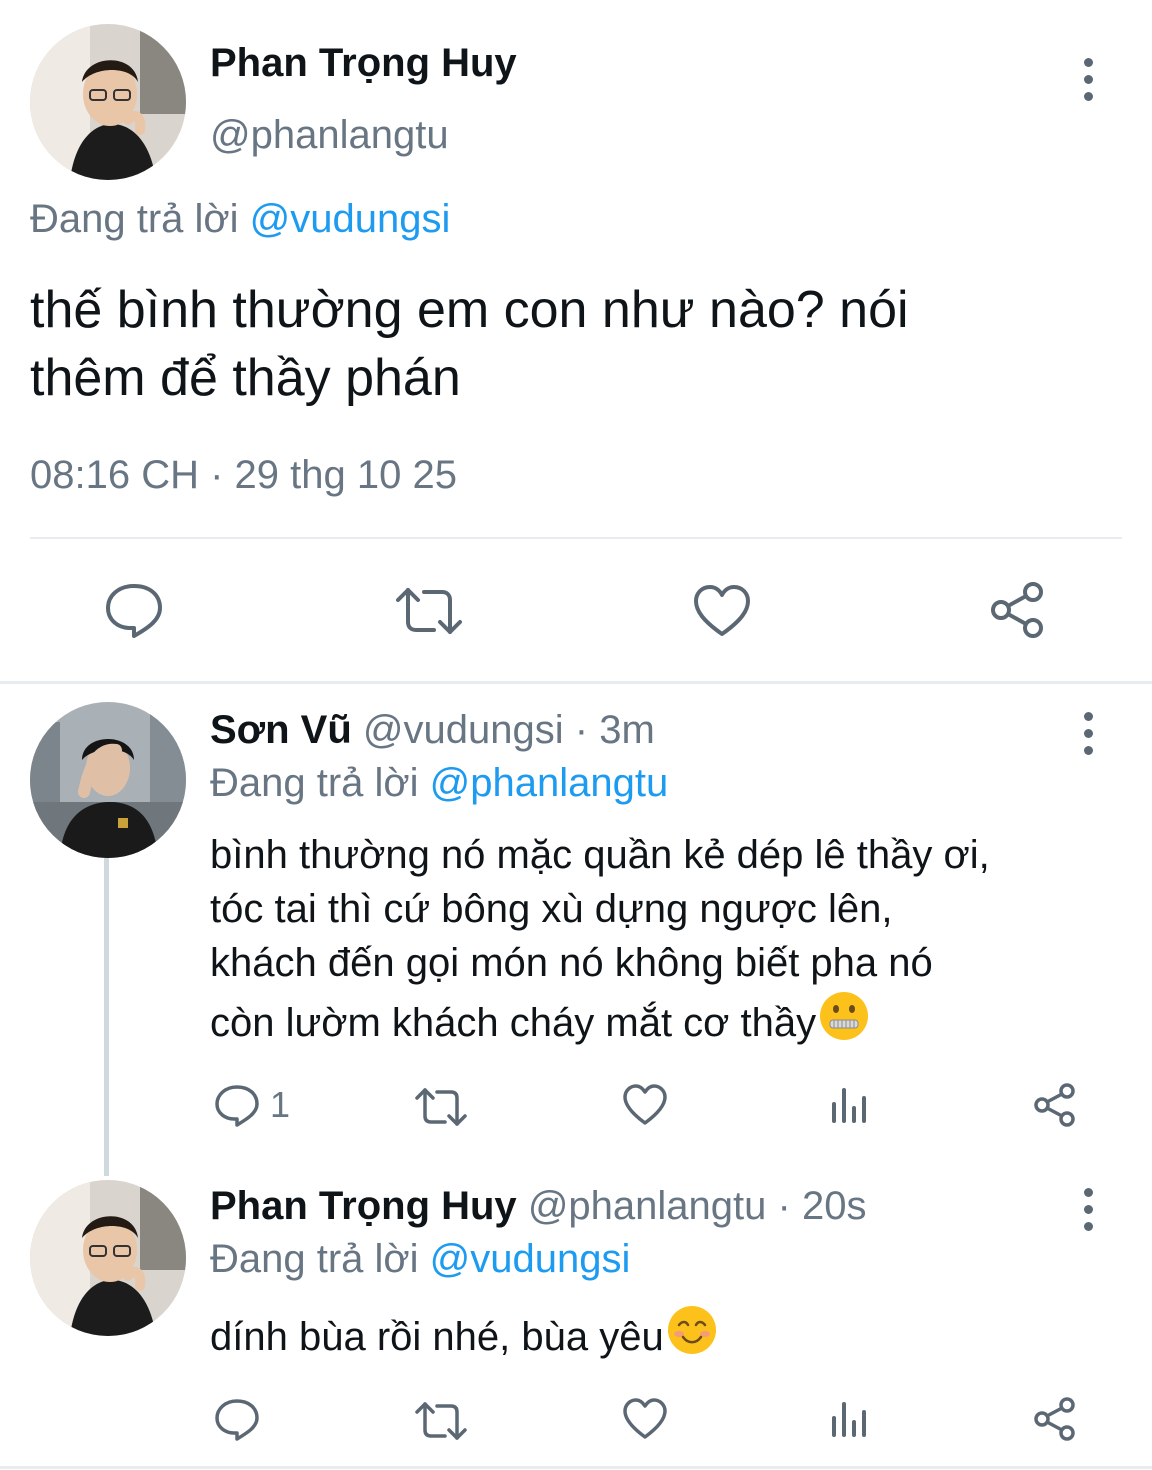 This screenshot has width=1152, height=1470. What do you see at coordinates (571, 963) in the screenshot?
I see `reply-text-line: khách đến gọi món nó không biết pha nó` at bounding box center [571, 963].